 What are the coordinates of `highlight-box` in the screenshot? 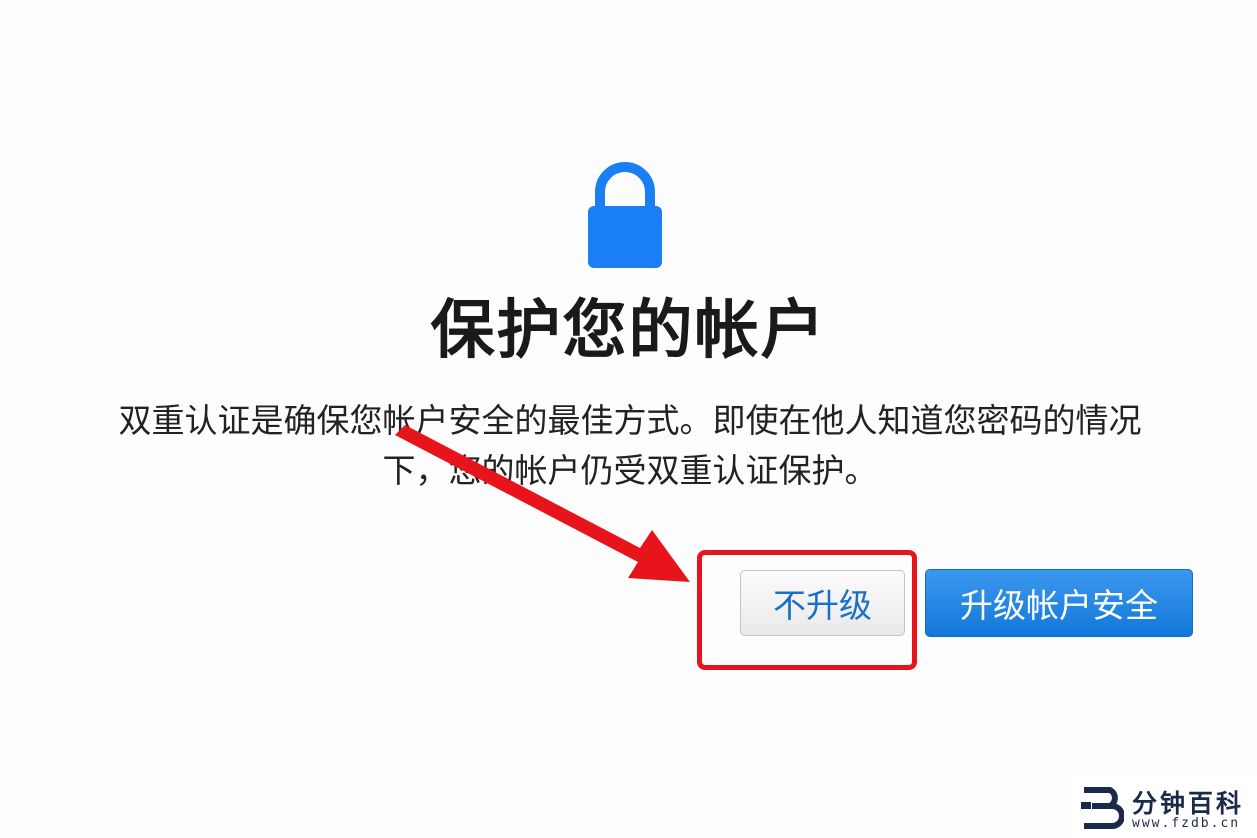 It's located at (807, 610).